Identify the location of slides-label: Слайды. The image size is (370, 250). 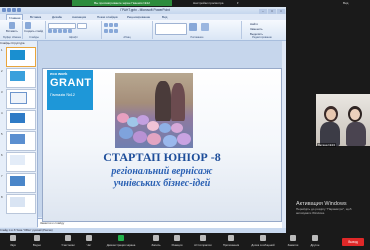
(34, 37).